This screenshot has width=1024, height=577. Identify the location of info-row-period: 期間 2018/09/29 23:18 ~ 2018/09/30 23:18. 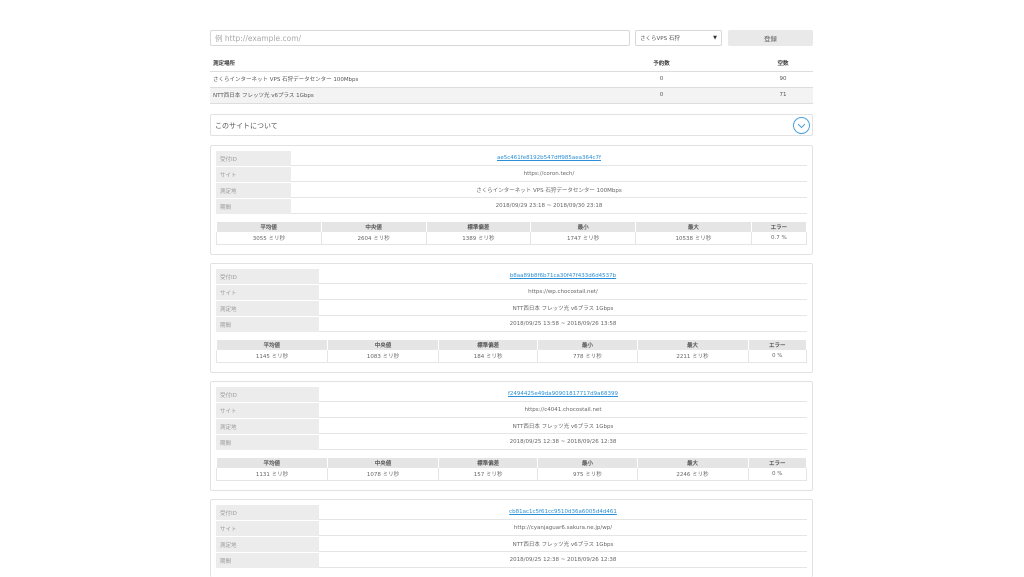
(511, 207).